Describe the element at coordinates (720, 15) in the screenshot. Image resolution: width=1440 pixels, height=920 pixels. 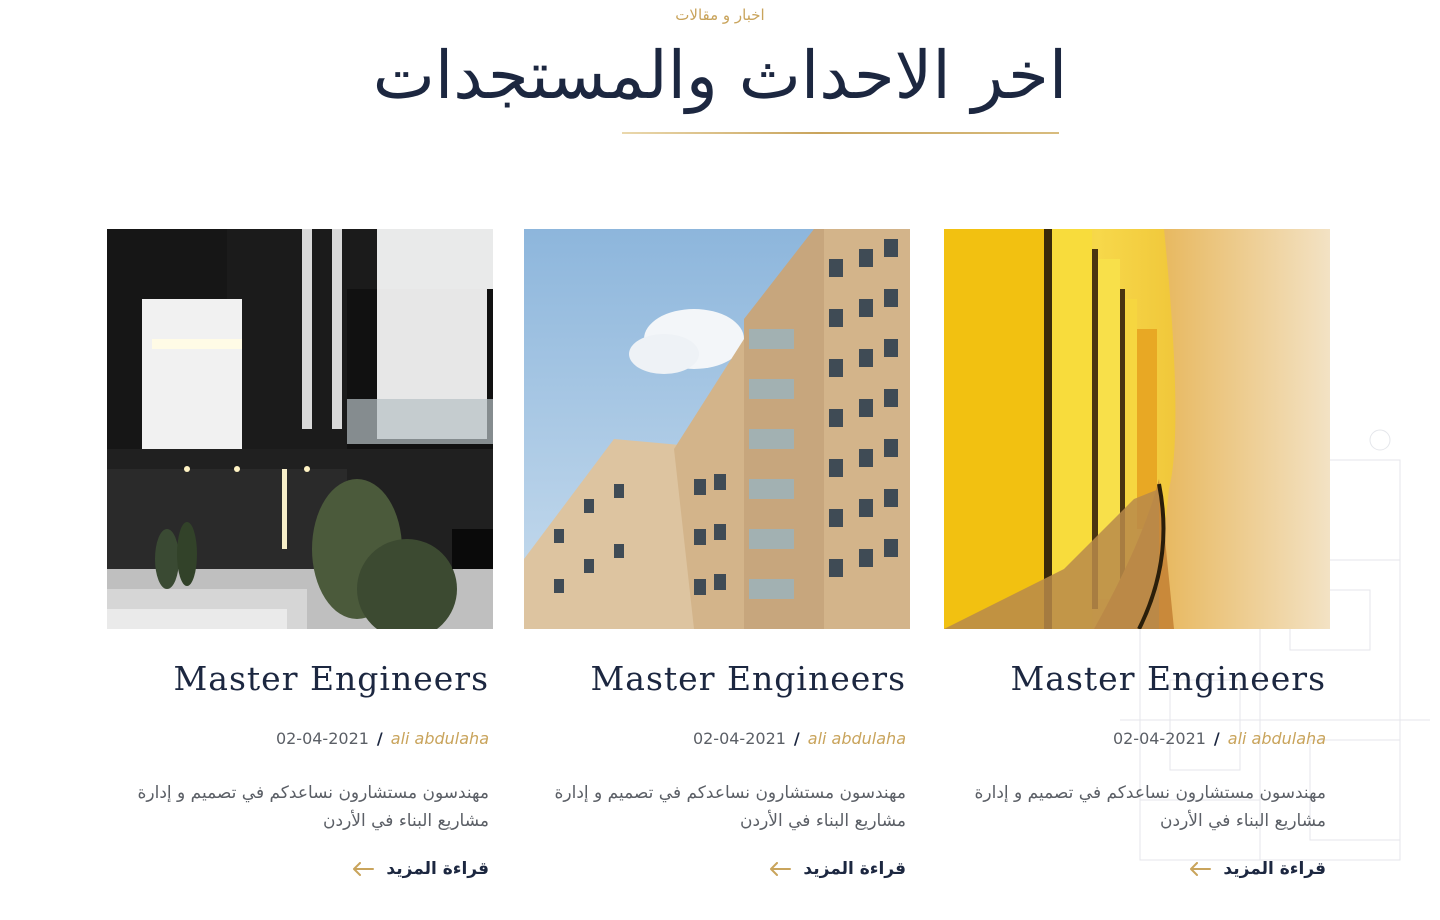
I see `section-eyebrow: اخبار و مقالات` at that location.